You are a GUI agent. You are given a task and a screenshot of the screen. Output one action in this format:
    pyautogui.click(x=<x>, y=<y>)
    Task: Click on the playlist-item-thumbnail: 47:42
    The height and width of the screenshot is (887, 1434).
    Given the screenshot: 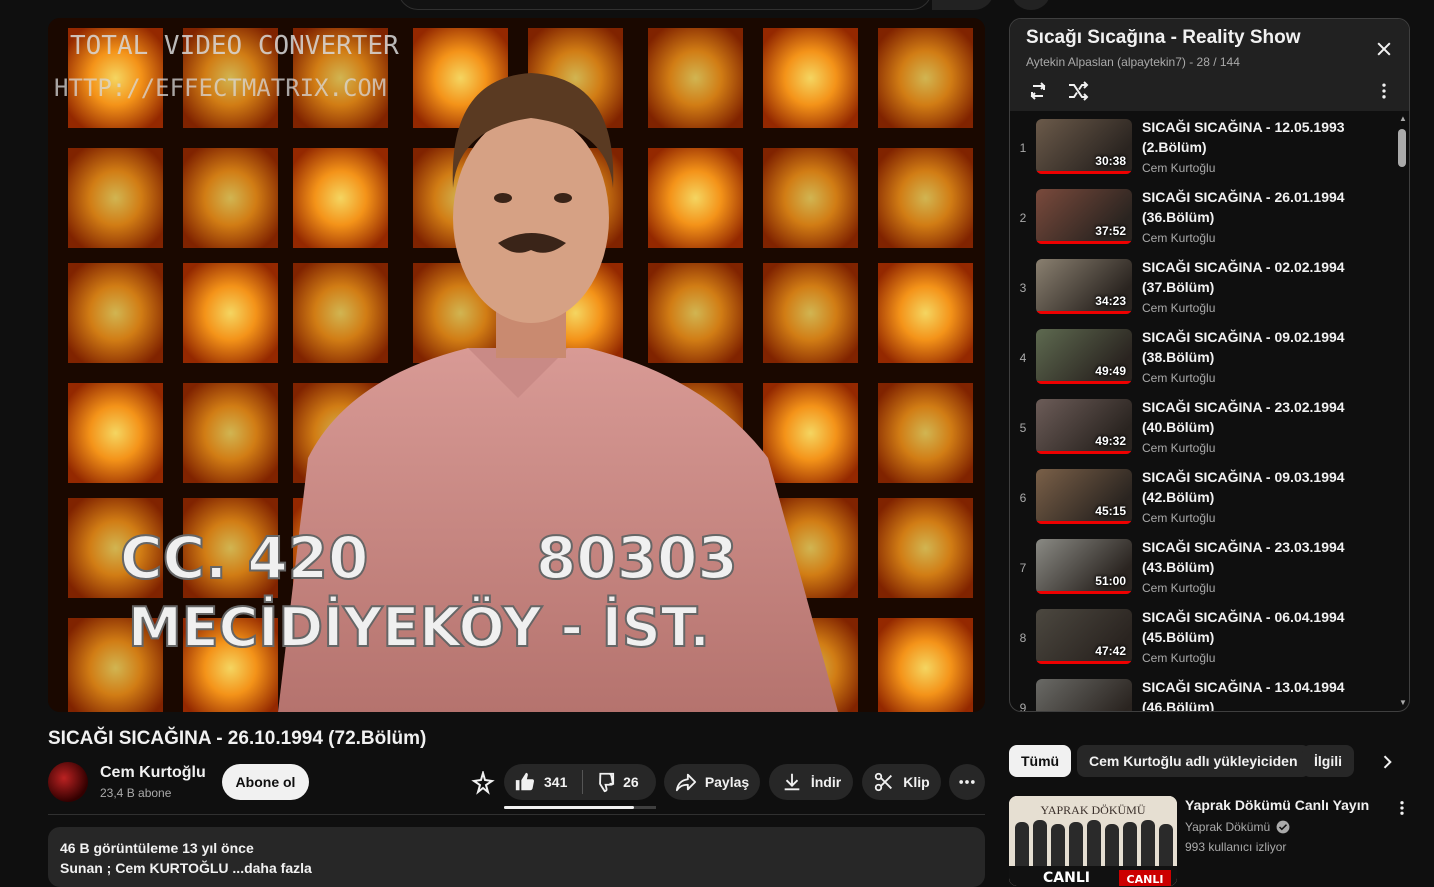 What is the action you would take?
    pyautogui.click(x=1084, y=636)
    